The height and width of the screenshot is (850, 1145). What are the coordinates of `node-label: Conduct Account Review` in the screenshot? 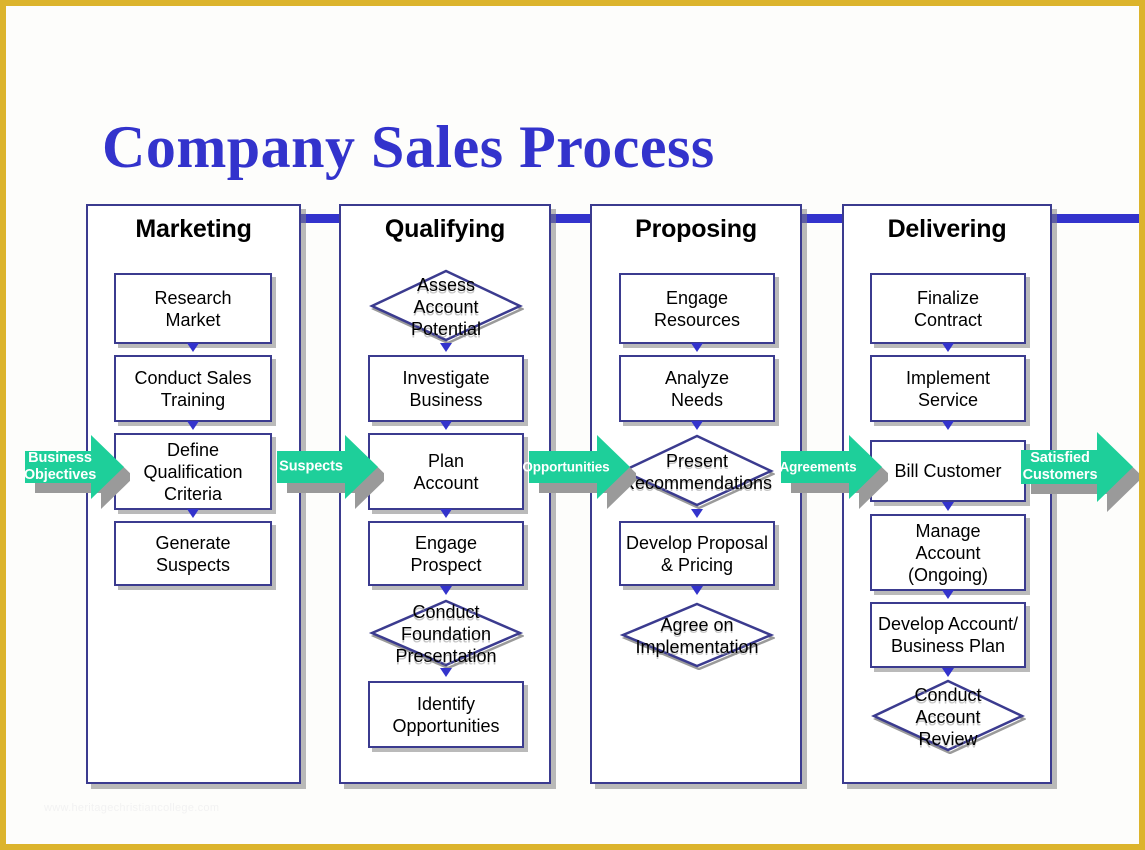 It's located at (948, 716).